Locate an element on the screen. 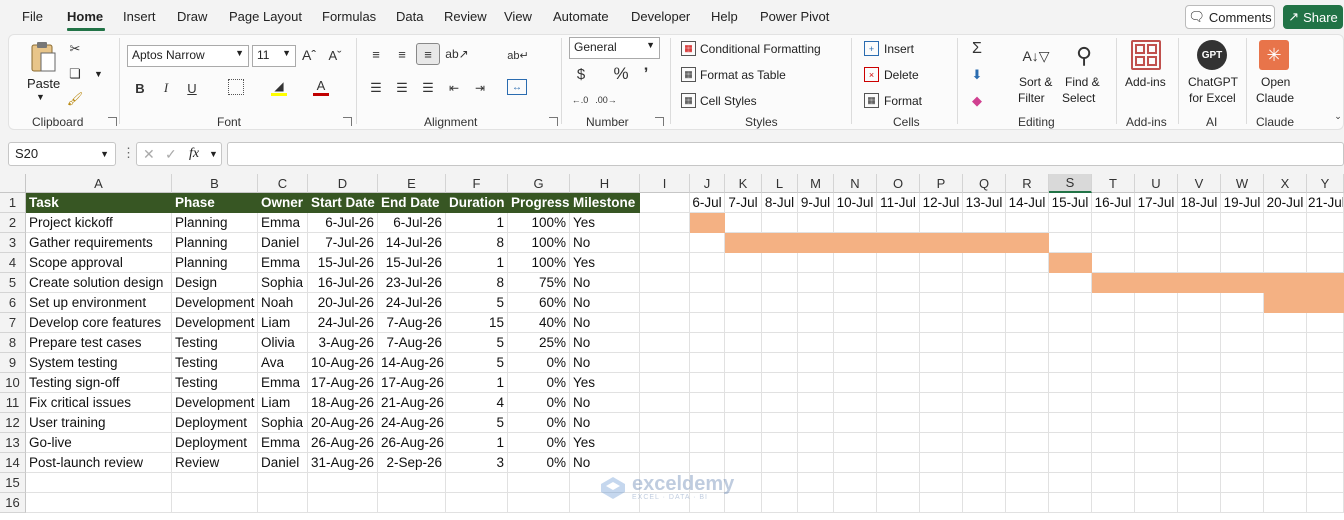 Image resolution: width=1344 pixels, height=520 pixels. cell-m11 is located at coordinates (816, 403).